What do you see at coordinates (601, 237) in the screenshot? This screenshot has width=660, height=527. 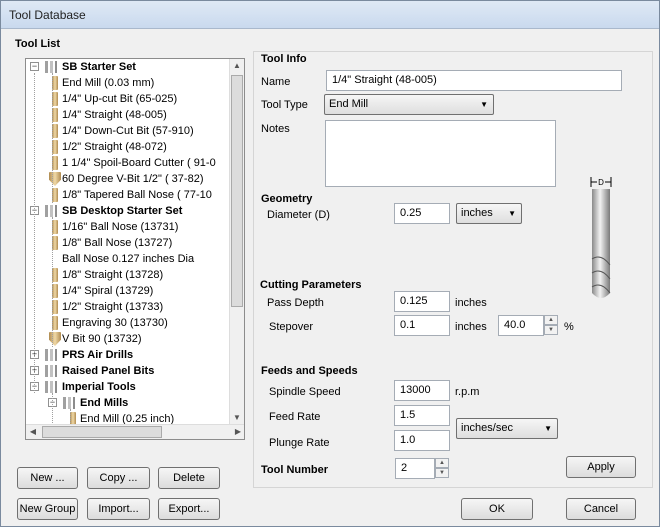 I see `end-mill-diagram-icon: D` at bounding box center [601, 237].